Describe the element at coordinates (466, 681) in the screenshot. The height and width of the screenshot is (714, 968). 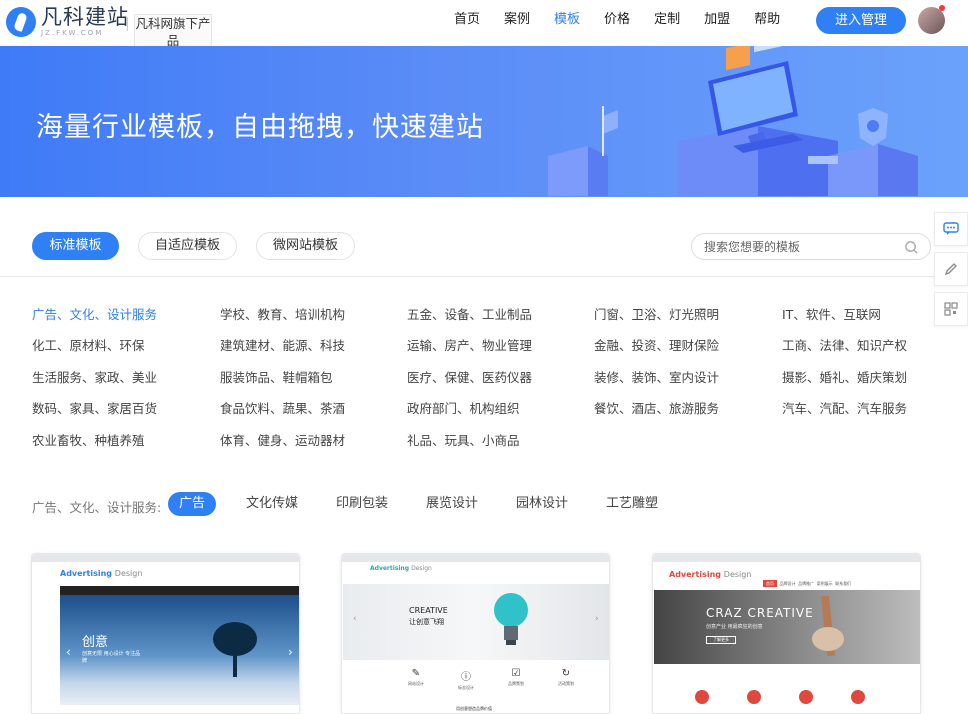
I see `feature-icon: ⓘ 标志设计` at that location.